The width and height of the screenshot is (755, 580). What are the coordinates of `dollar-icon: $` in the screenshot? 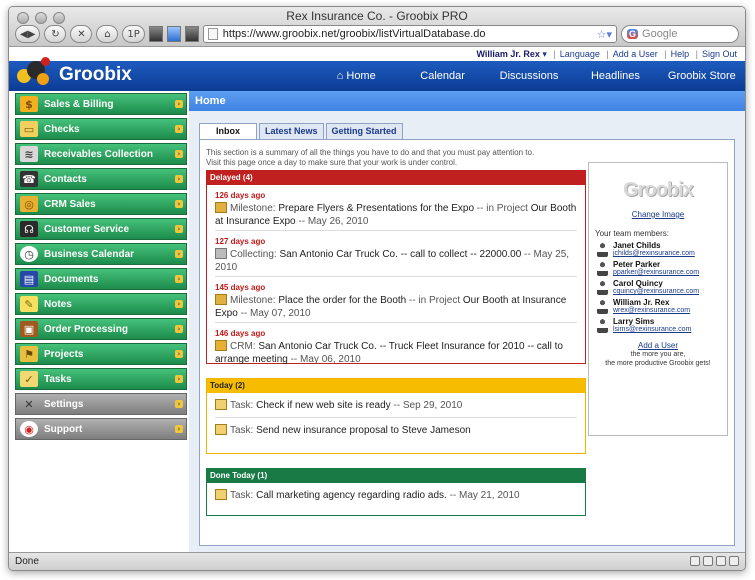 It's located at (29, 104).